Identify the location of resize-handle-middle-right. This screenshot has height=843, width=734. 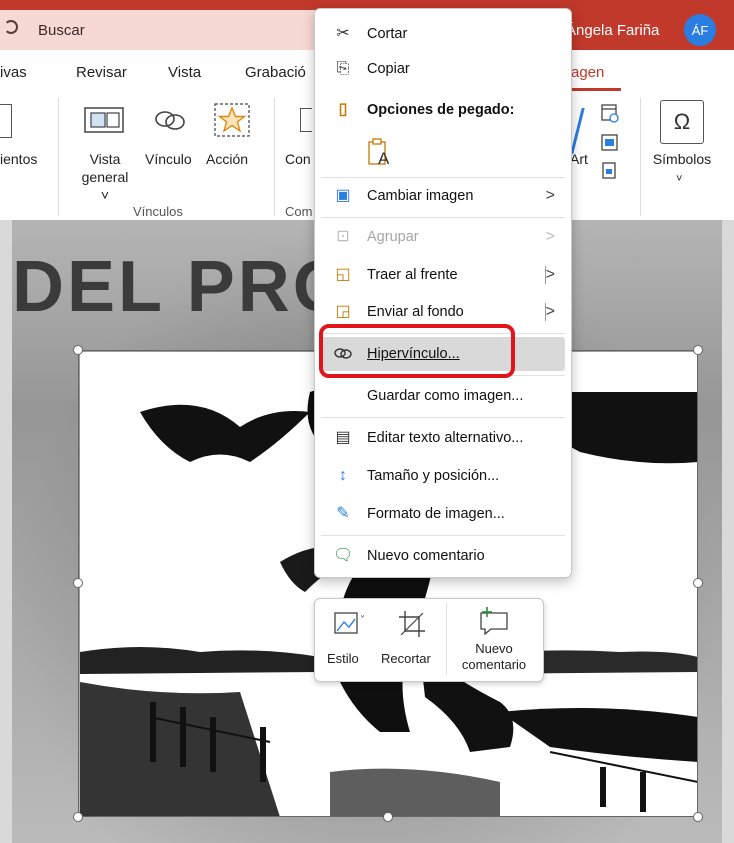
(698, 583).